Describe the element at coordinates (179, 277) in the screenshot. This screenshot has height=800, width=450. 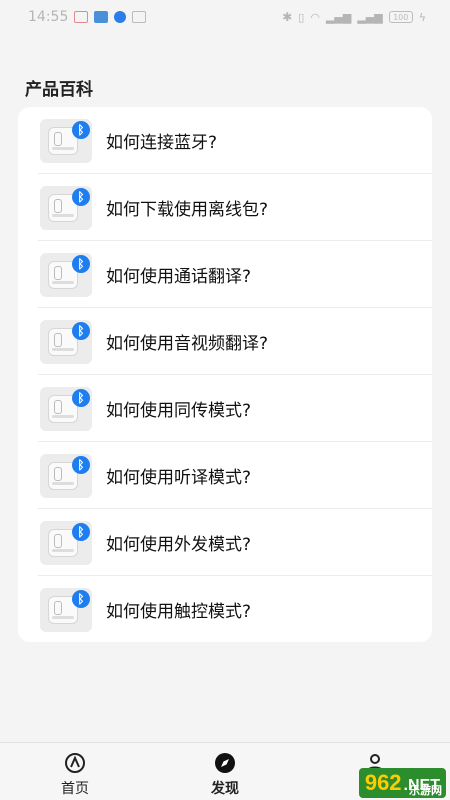
I see `list-item-label: 如何使用通话翻译?` at that location.